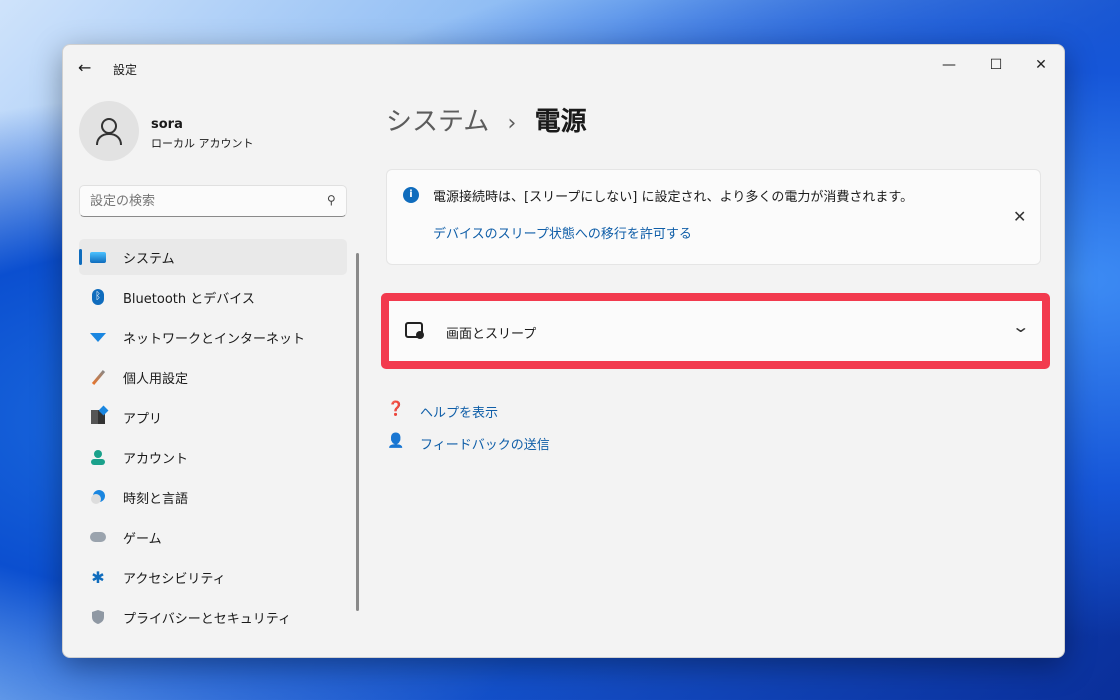  I want to click on user-icon, so click(109, 132).